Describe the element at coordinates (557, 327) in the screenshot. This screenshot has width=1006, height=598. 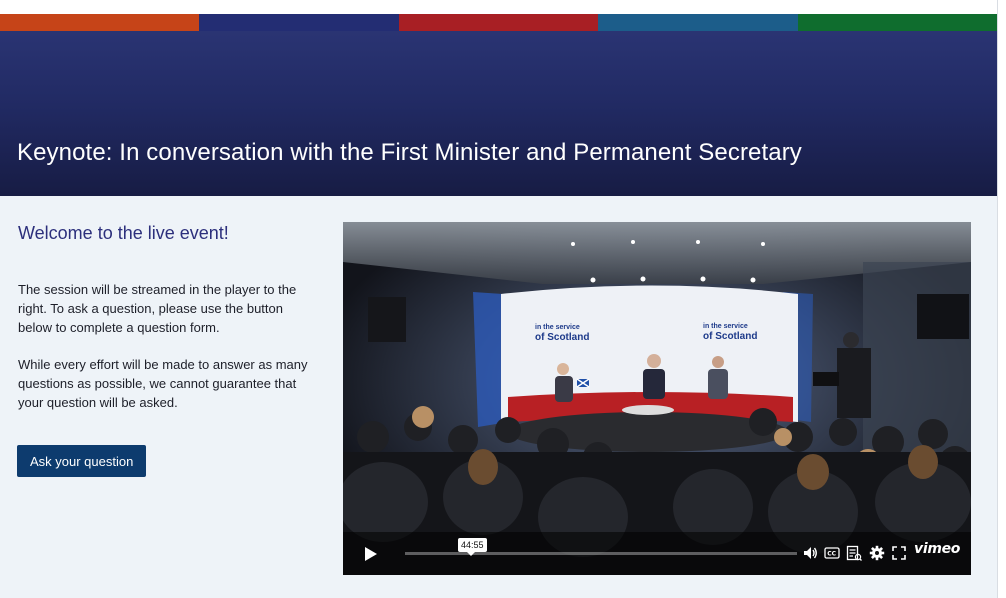
I see `stage-sign-left-line-1: in the service` at that location.